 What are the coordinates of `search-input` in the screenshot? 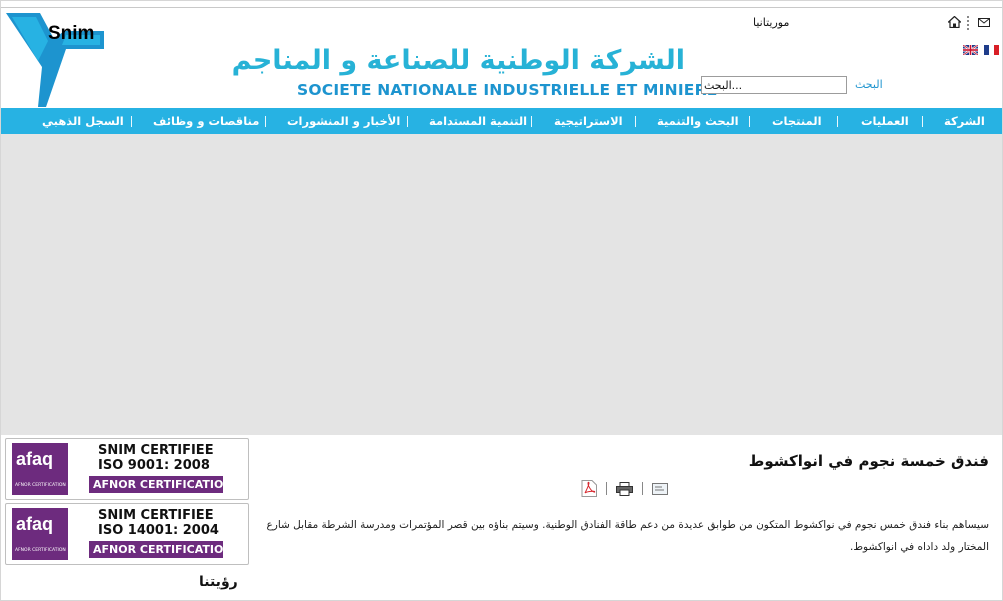 It's located at (774, 85).